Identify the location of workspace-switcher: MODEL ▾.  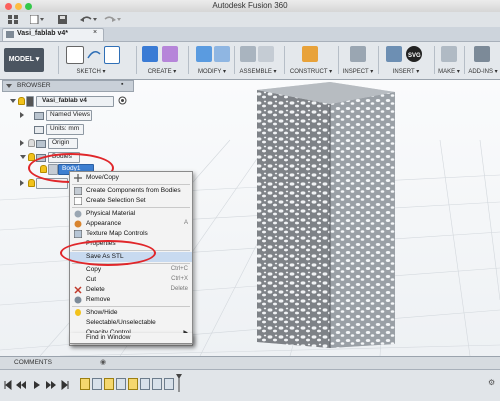
(24, 60).